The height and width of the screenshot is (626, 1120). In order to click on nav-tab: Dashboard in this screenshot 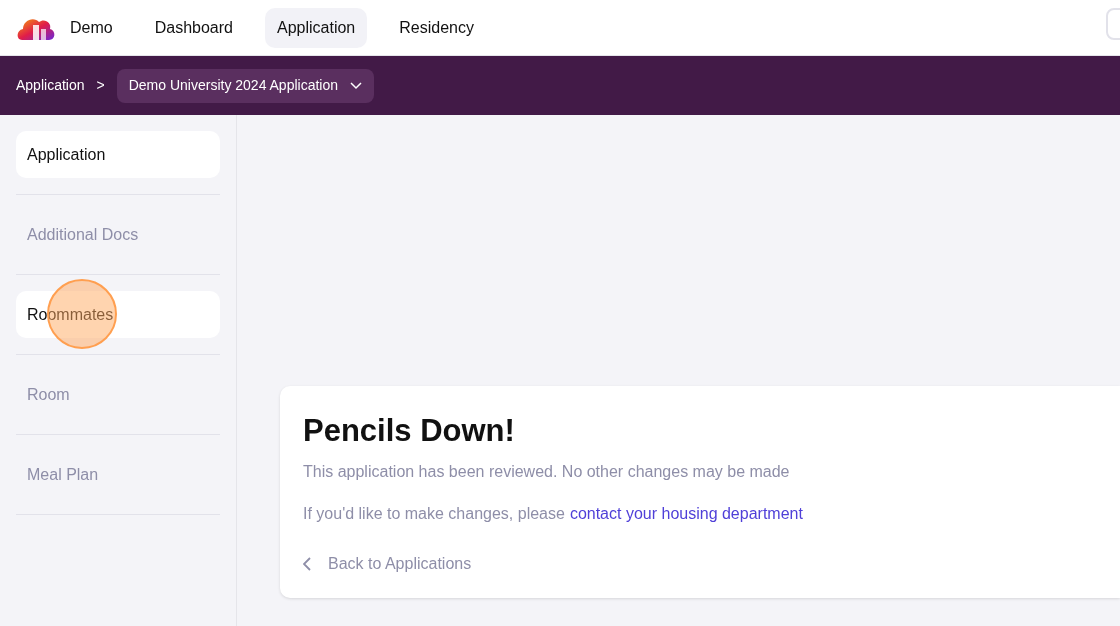, I will do `click(193, 27)`.